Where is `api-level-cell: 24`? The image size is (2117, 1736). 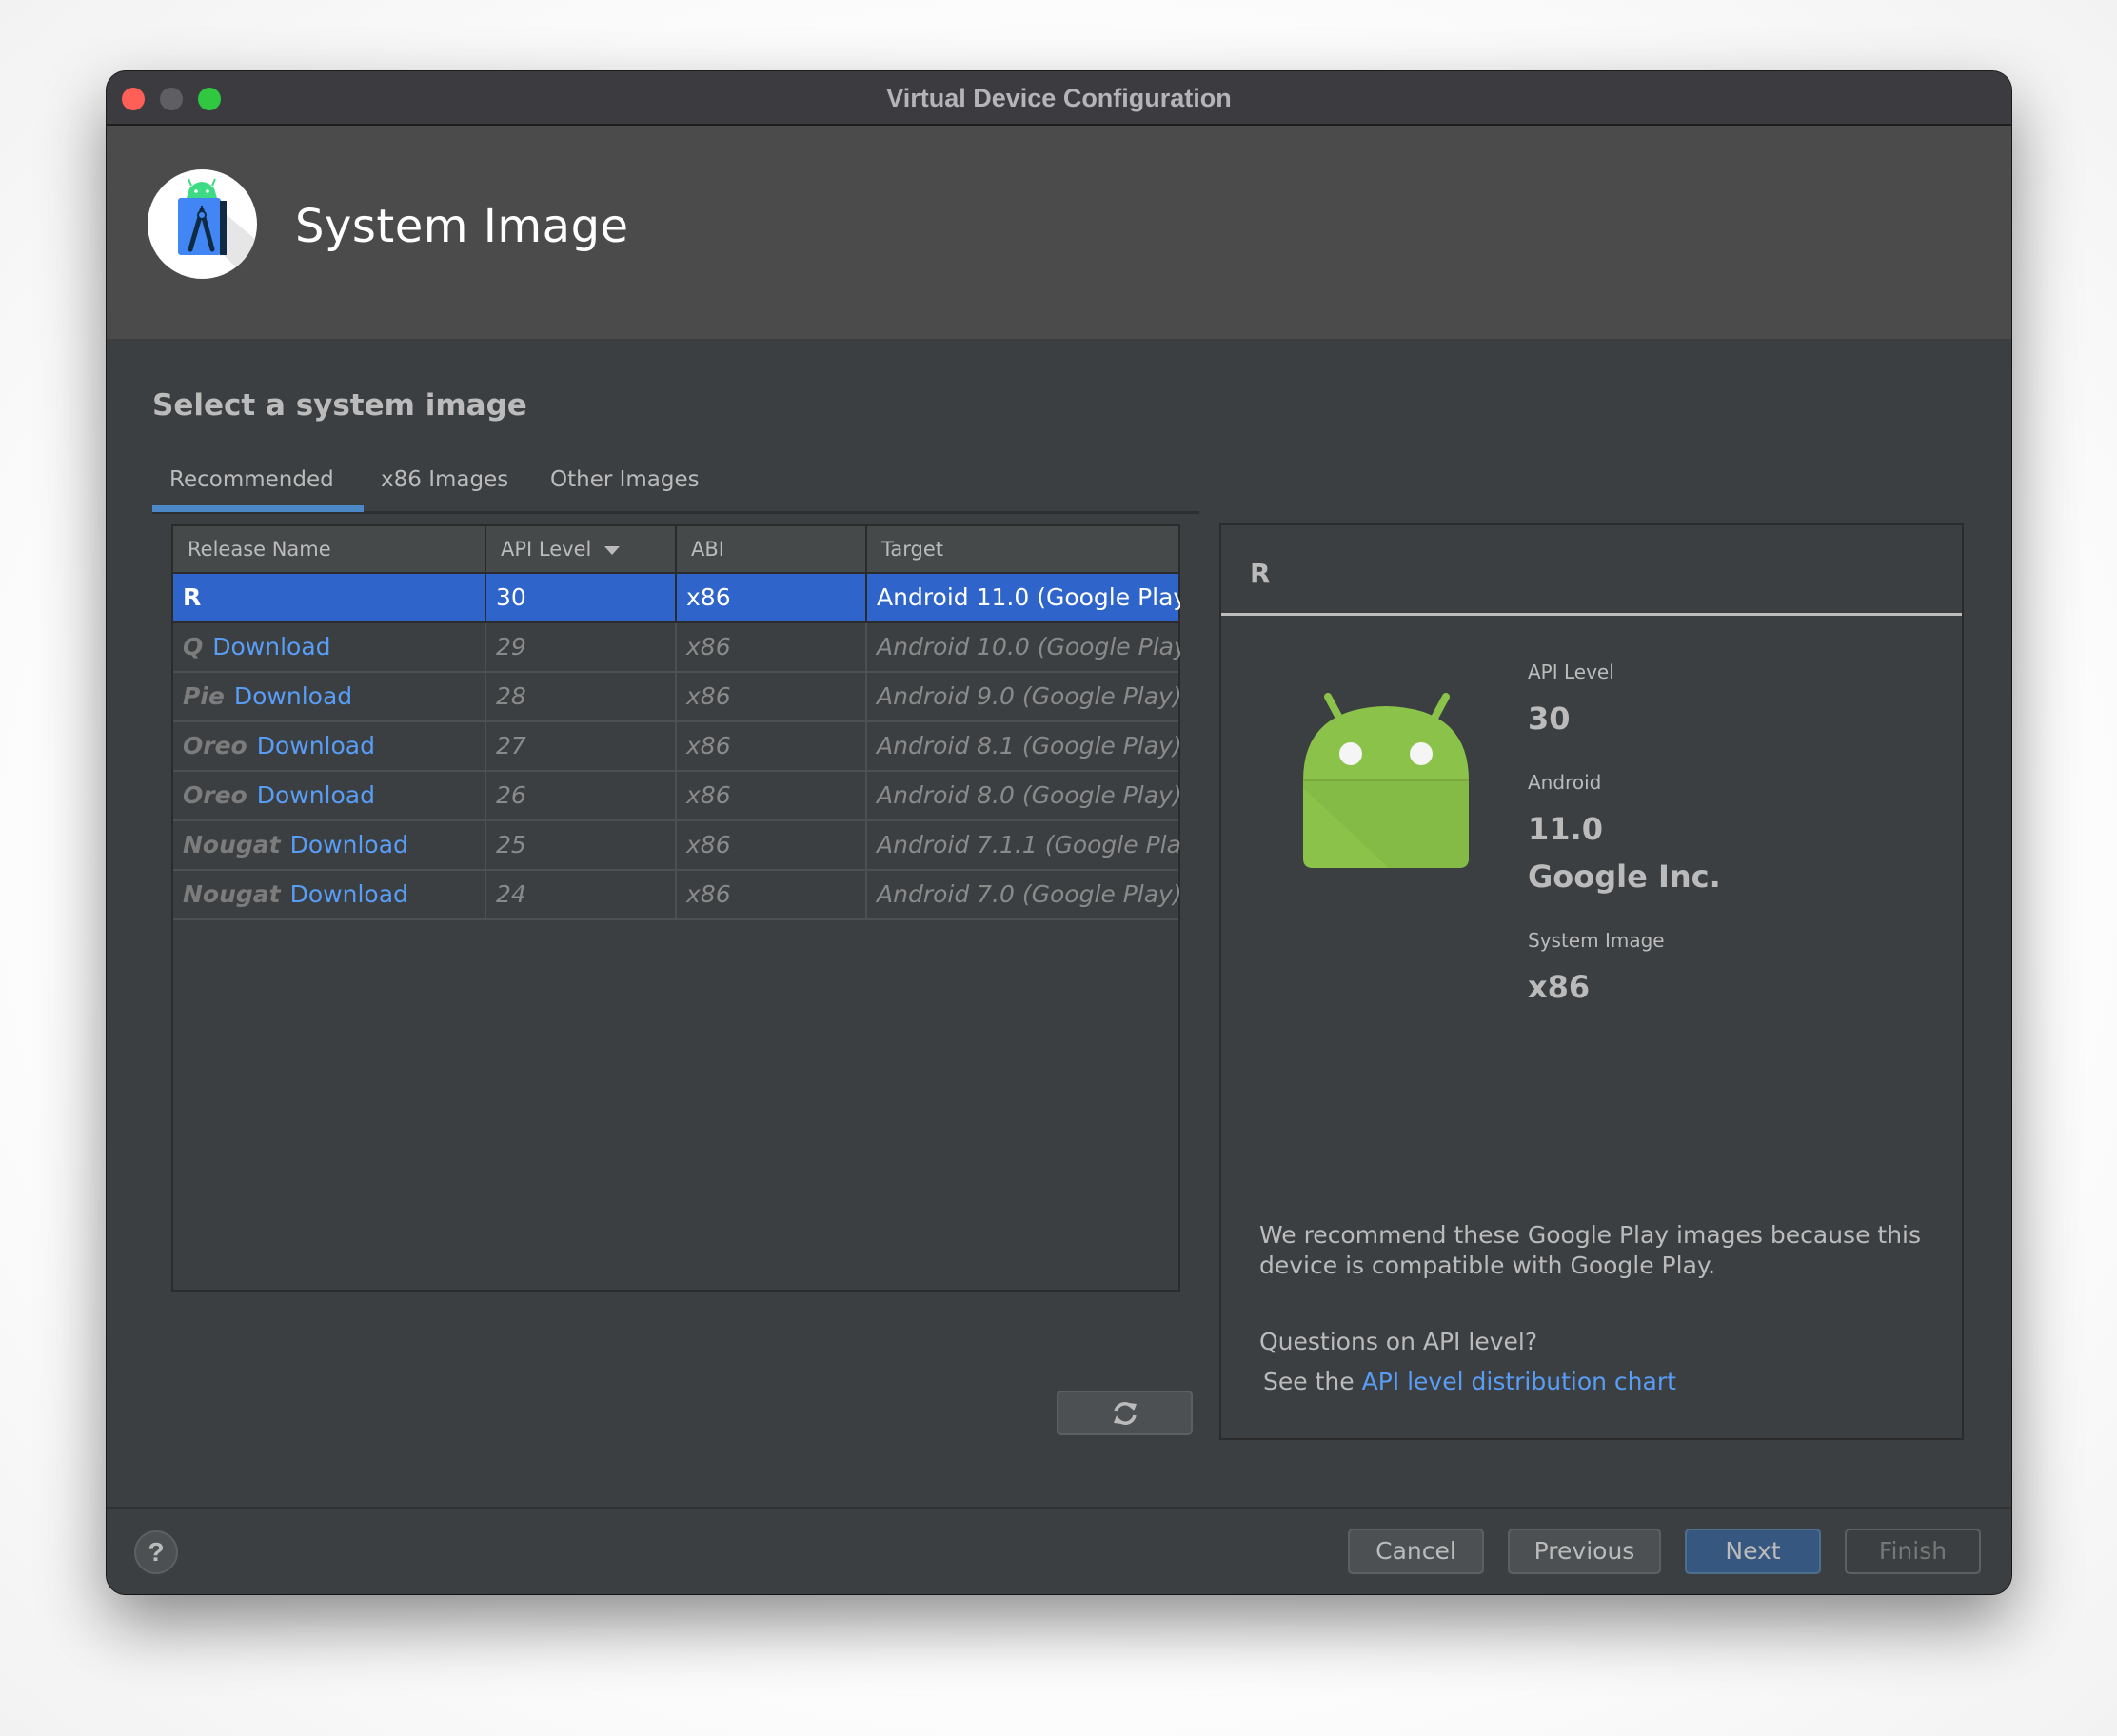 api-level-cell: 24 is located at coordinates (582, 894).